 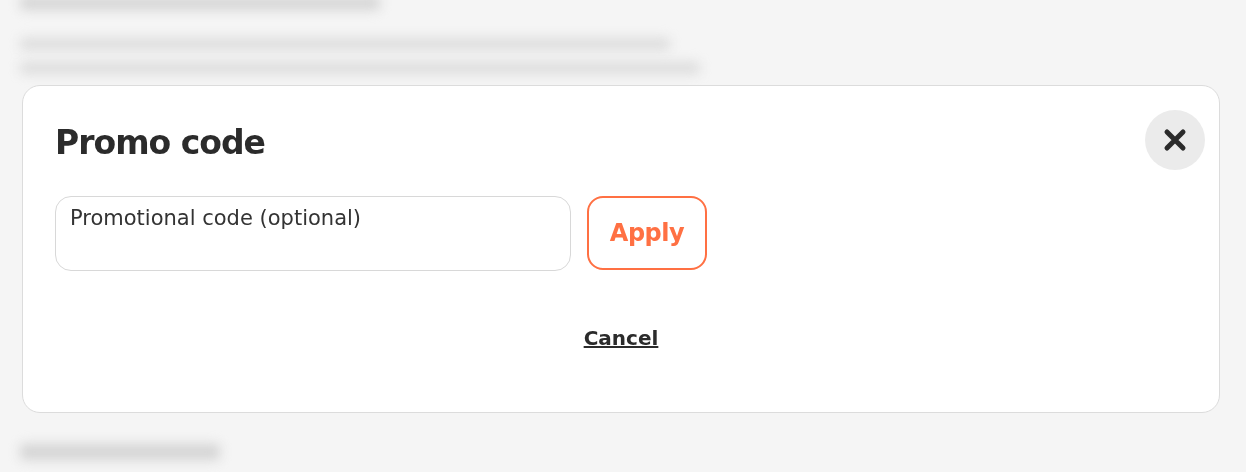 I want to click on close-icon, so click(x=1175, y=140).